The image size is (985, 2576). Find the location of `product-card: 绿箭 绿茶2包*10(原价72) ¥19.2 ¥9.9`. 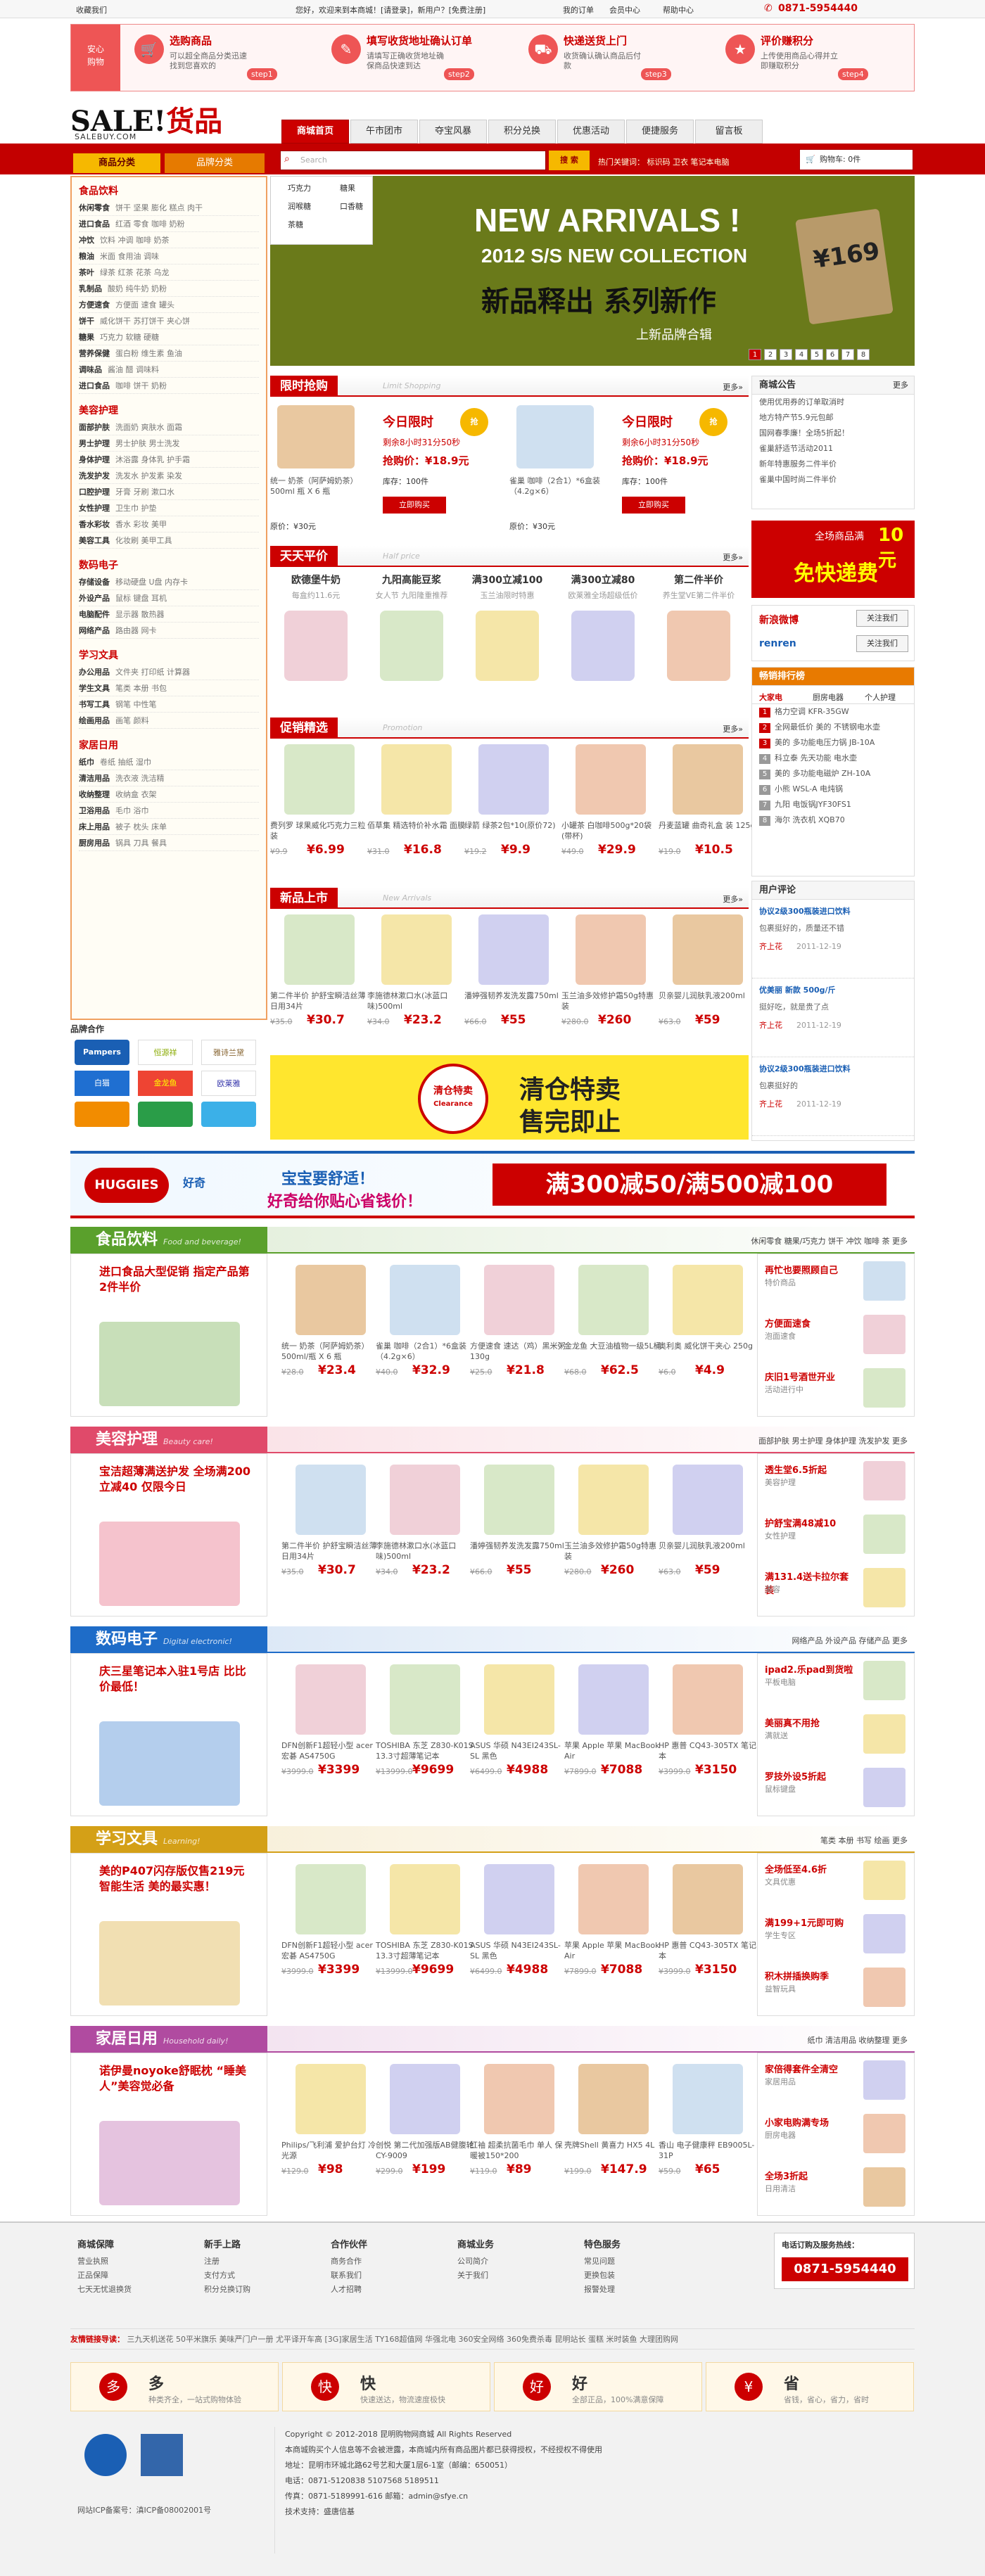

product-card: 绿箭 绿茶2包*10(原价72) ¥19.2 ¥9.9 is located at coordinates (514, 811).